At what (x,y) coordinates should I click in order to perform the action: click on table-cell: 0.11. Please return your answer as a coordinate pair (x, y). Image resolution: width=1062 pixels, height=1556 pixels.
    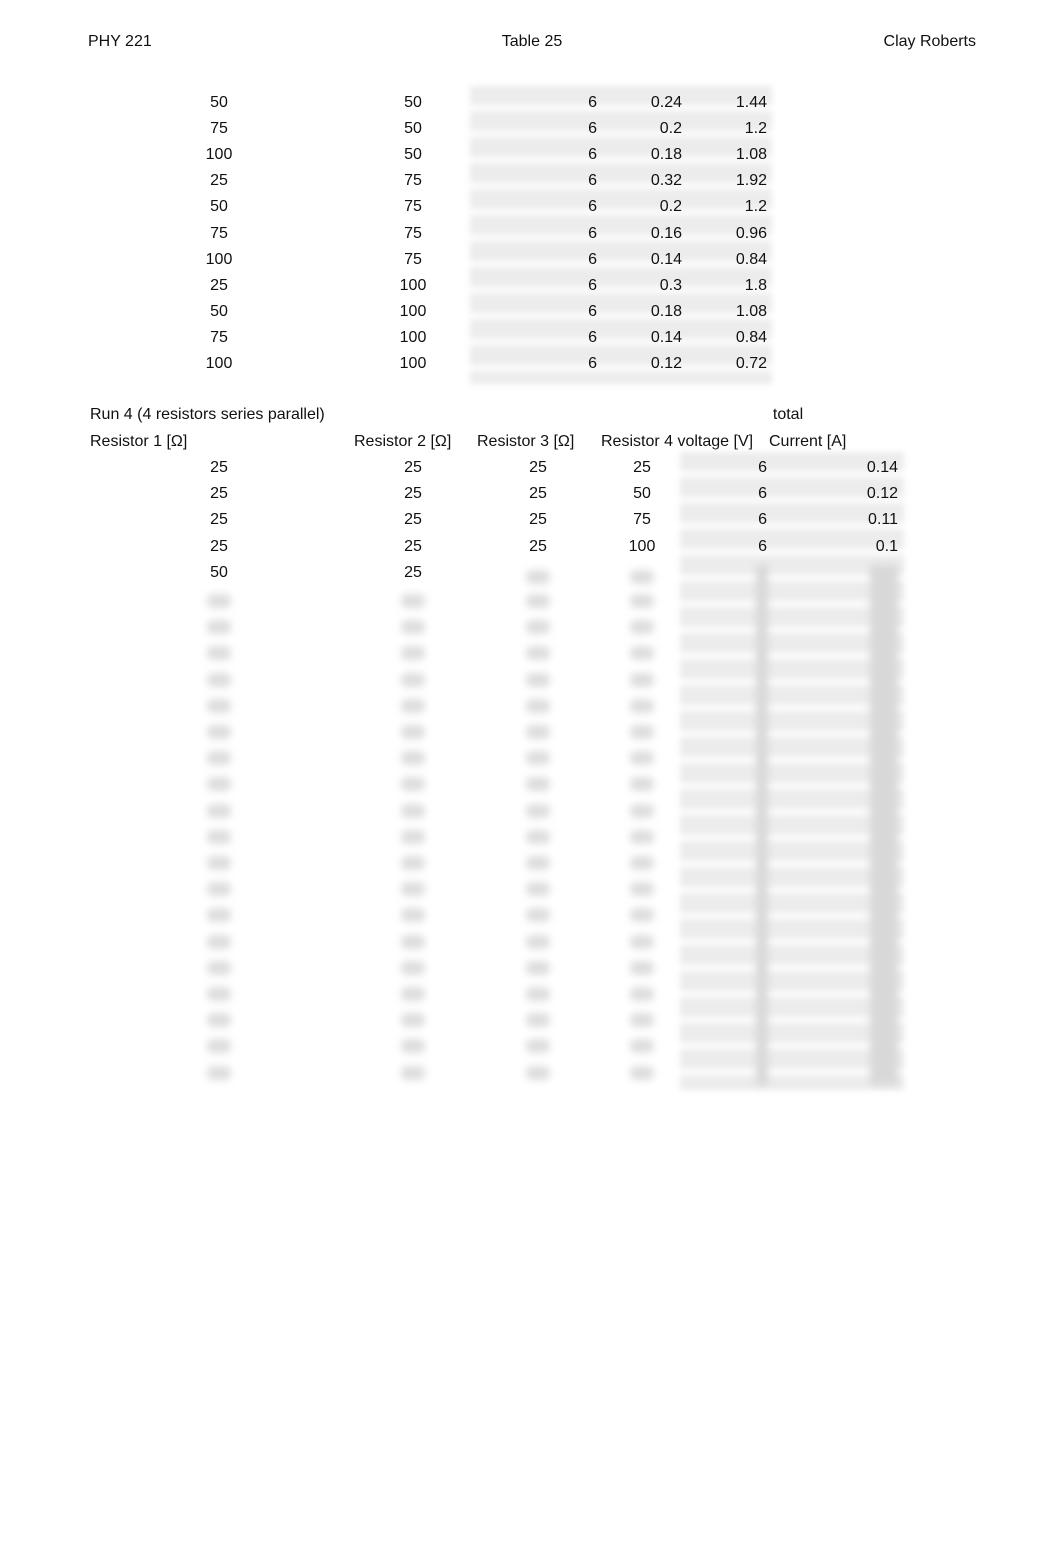
    Looking at the image, I should click on (883, 520).